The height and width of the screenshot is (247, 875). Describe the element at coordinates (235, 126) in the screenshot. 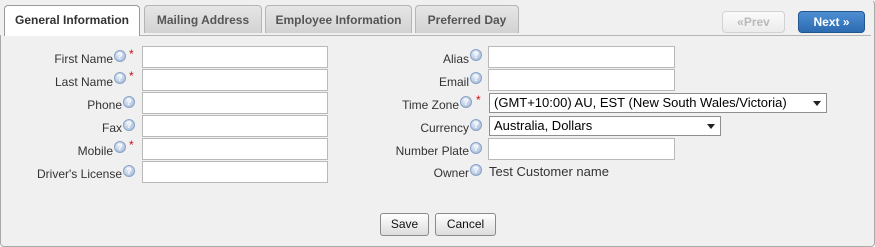

I see `fax-field` at that location.